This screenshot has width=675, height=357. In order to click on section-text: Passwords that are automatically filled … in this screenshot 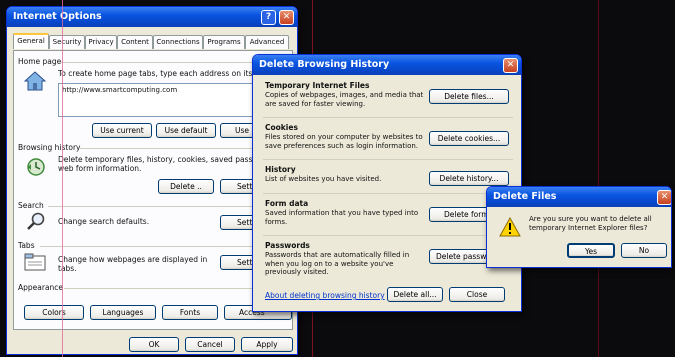, I will do `click(337, 263)`.